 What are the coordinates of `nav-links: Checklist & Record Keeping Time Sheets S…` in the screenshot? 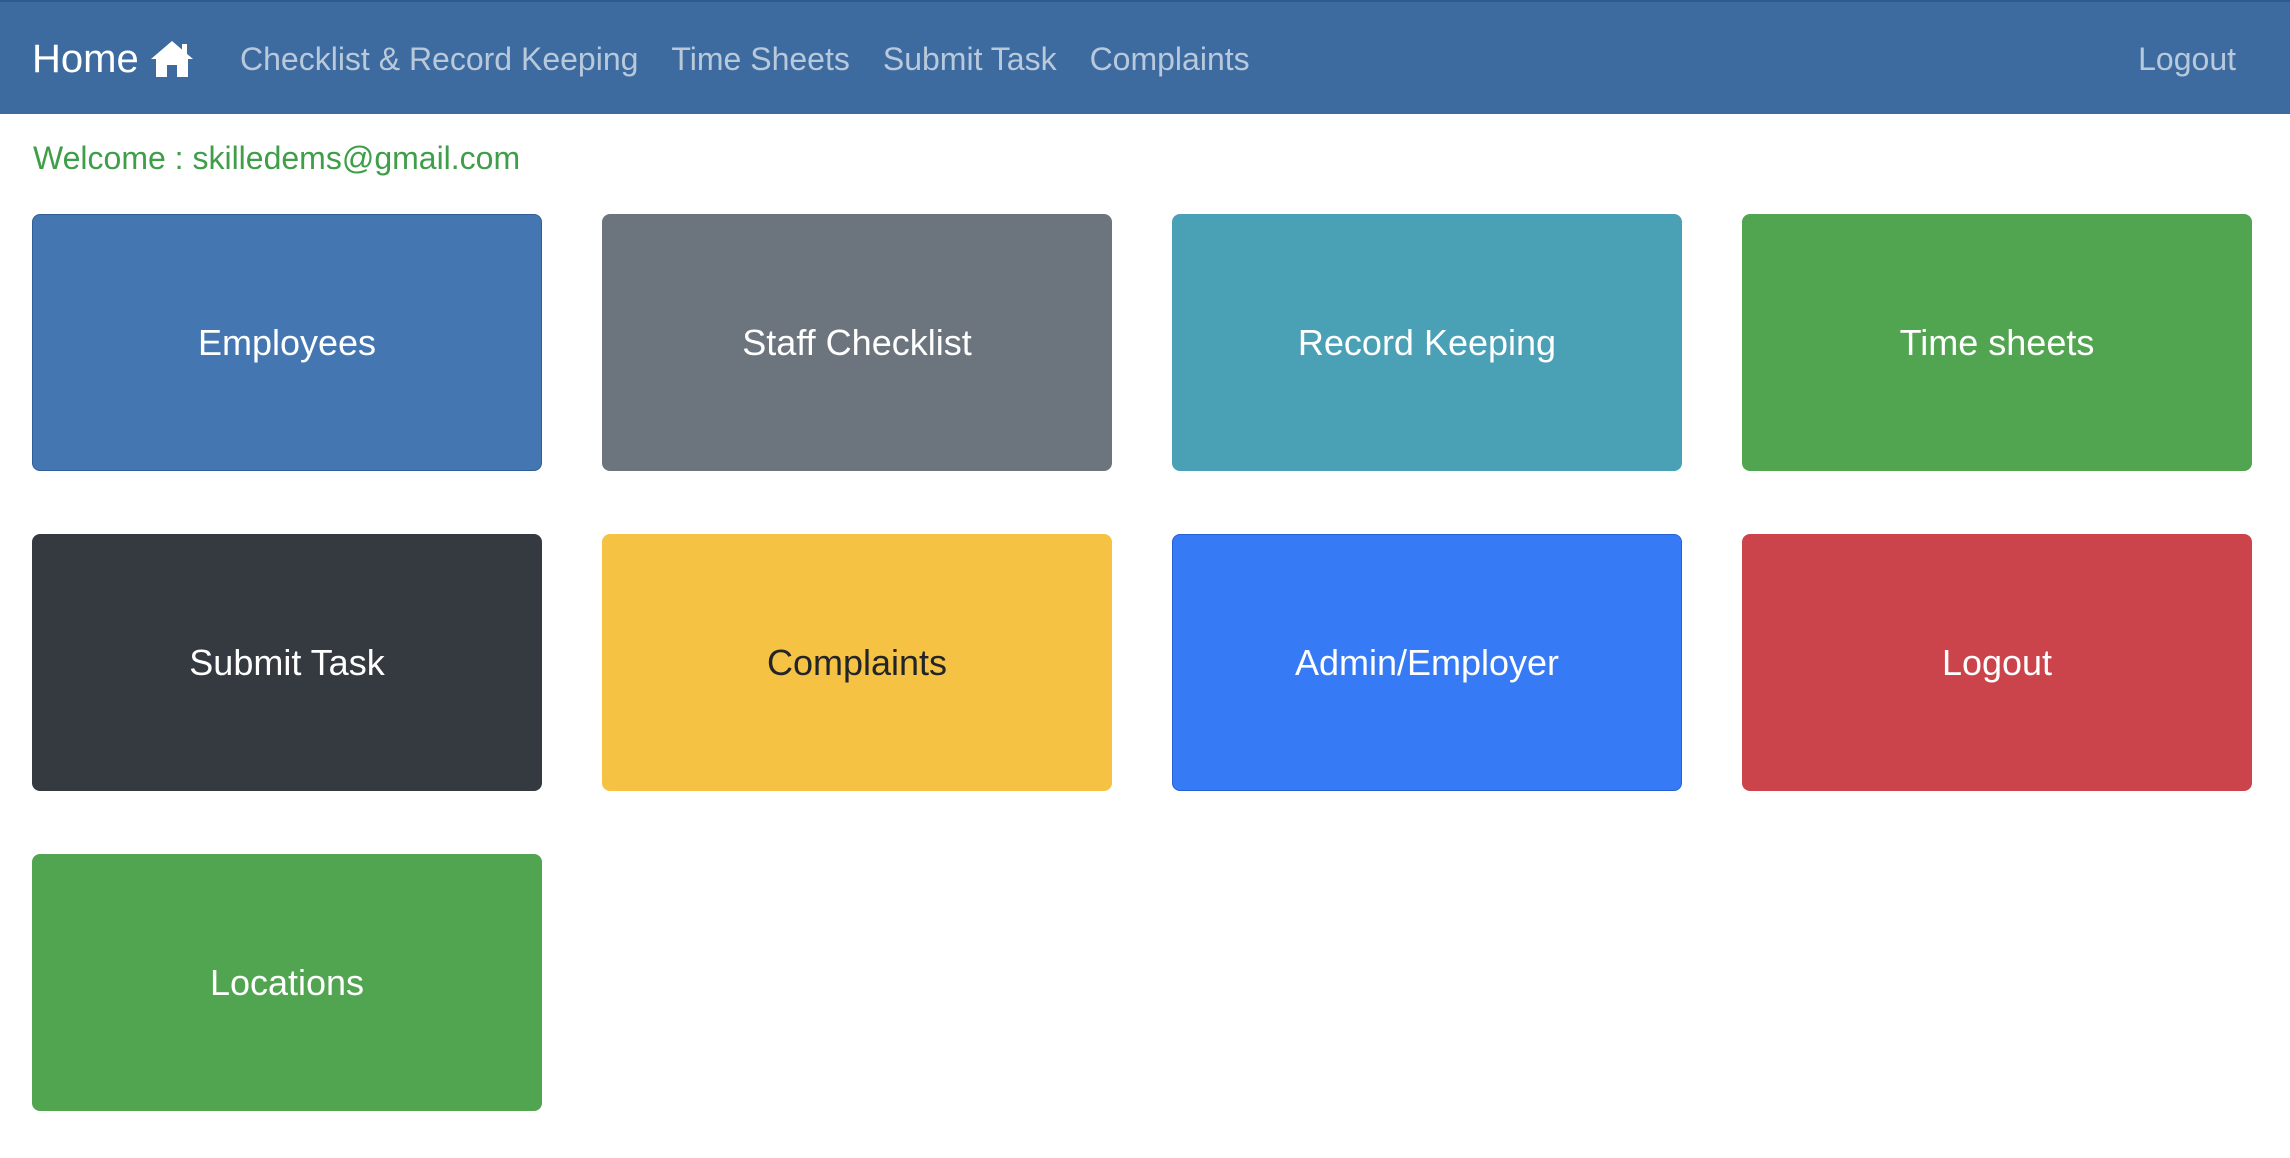 It's located at (761, 59).